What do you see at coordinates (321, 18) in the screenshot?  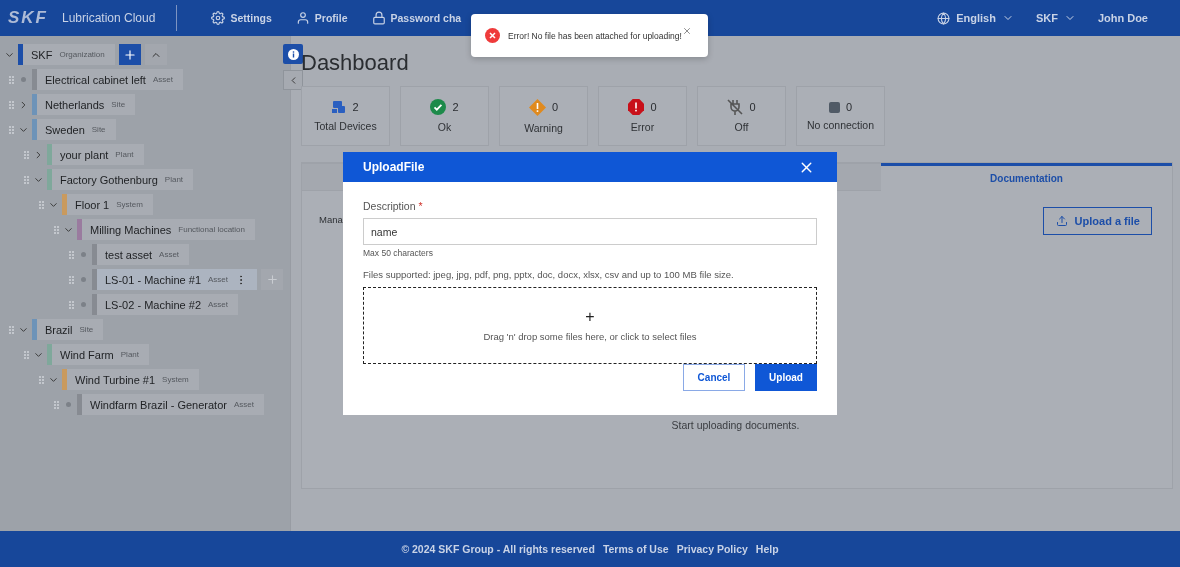 I see `nav-link: Profile` at bounding box center [321, 18].